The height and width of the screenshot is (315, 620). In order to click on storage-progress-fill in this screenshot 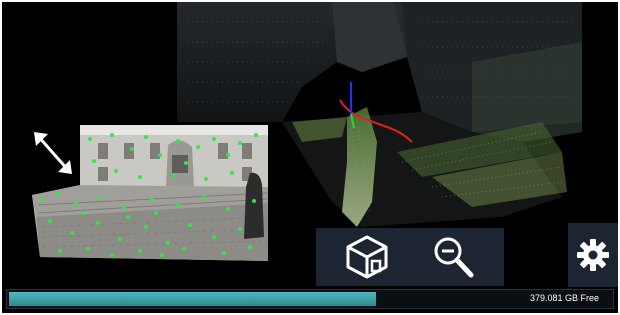, I will do `click(192, 299)`.